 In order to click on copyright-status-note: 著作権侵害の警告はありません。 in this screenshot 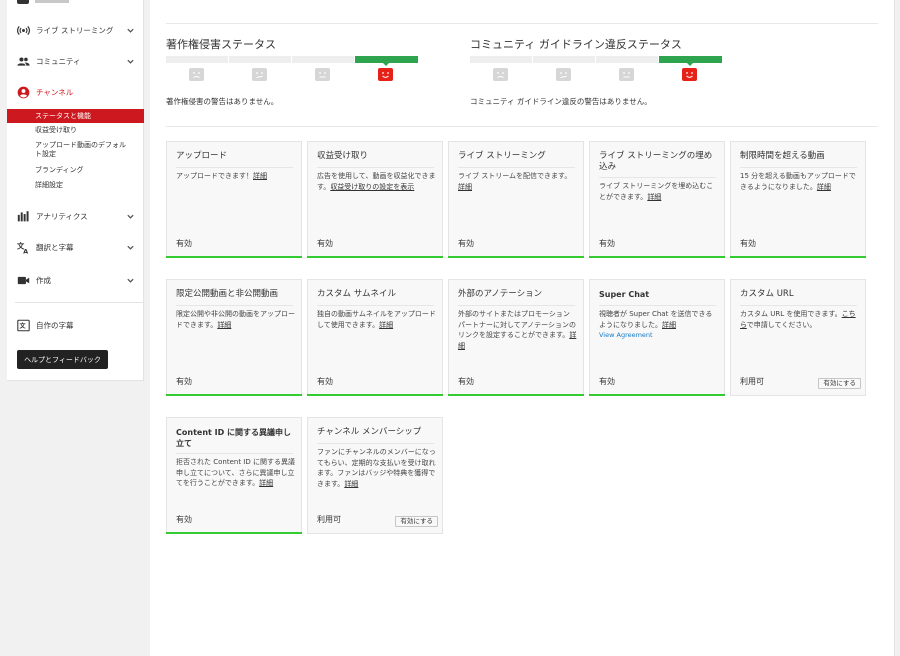, I will do `click(222, 101)`.